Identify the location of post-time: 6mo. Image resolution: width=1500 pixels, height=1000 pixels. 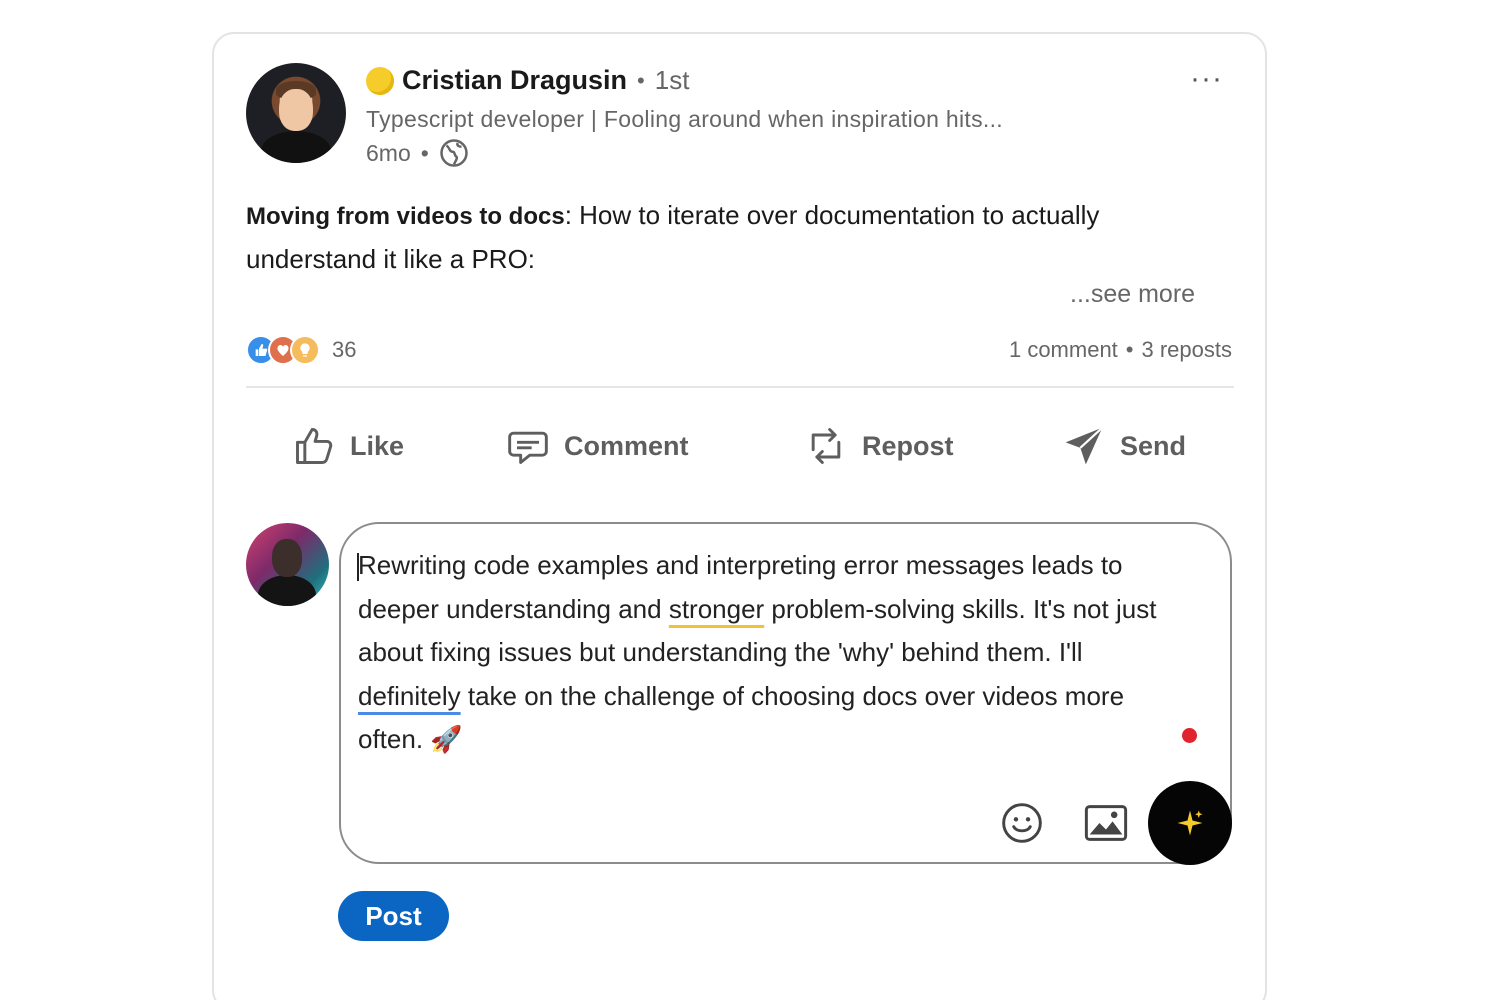
(388, 152).